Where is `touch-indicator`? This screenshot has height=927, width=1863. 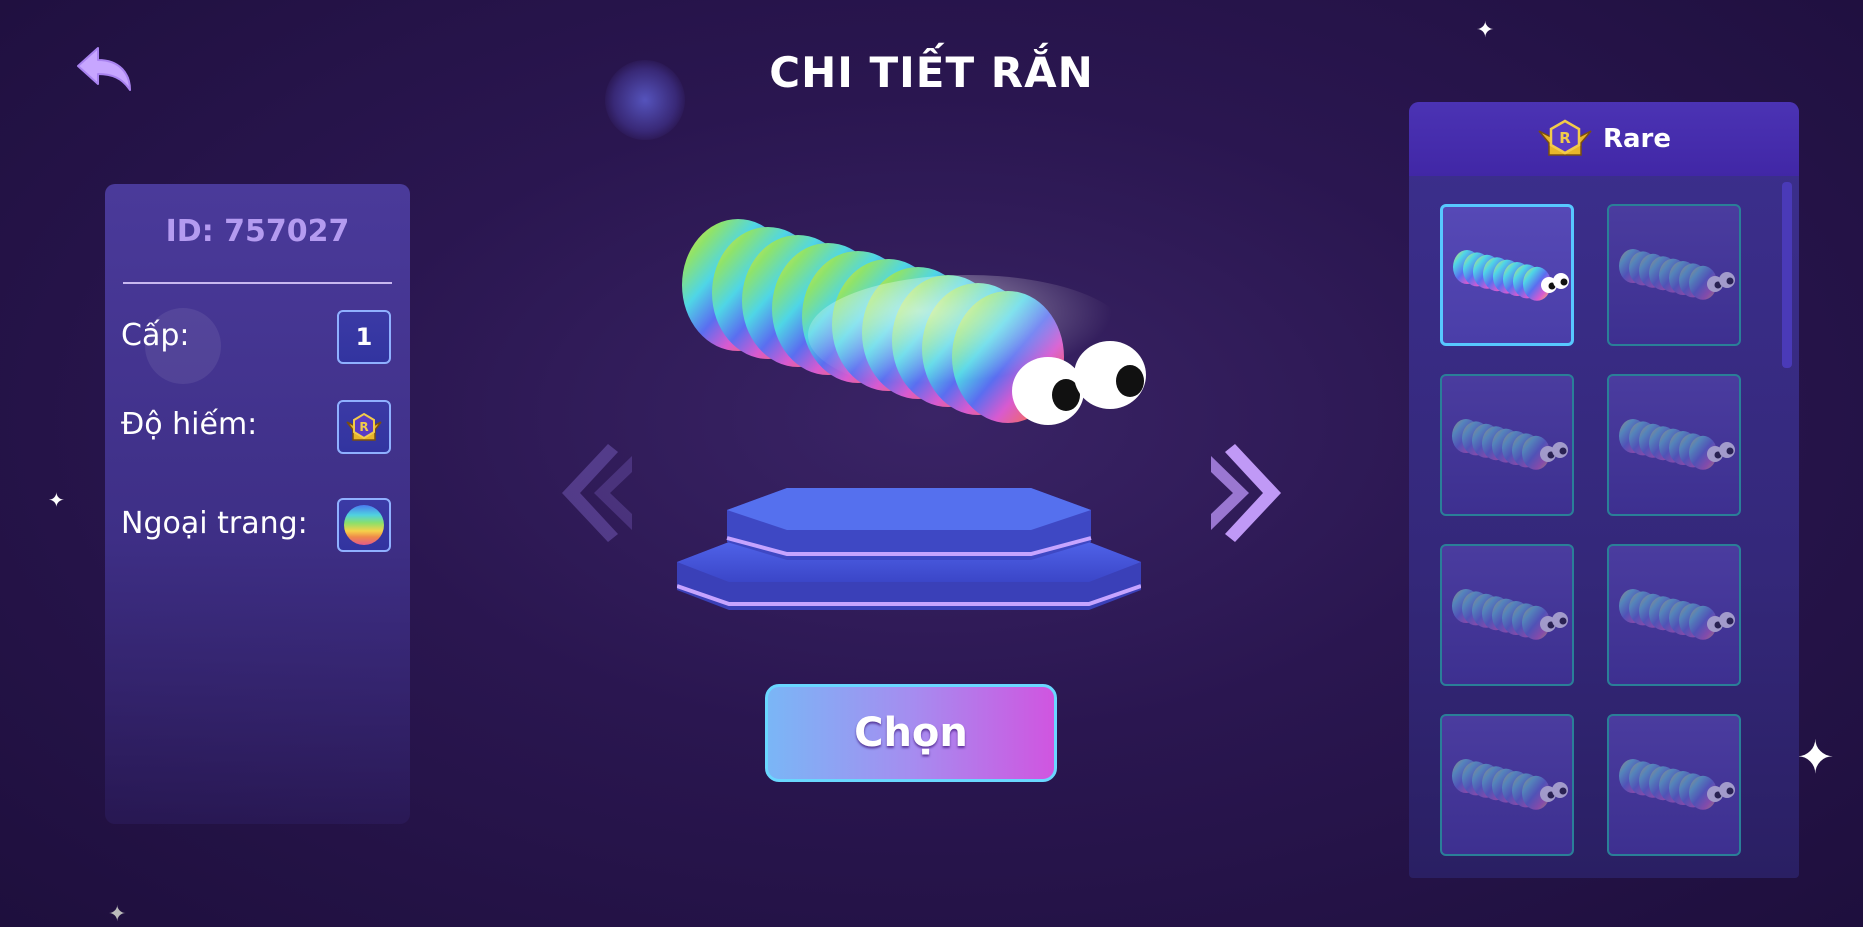 touch-indicator is located at coordinates (183, 346).